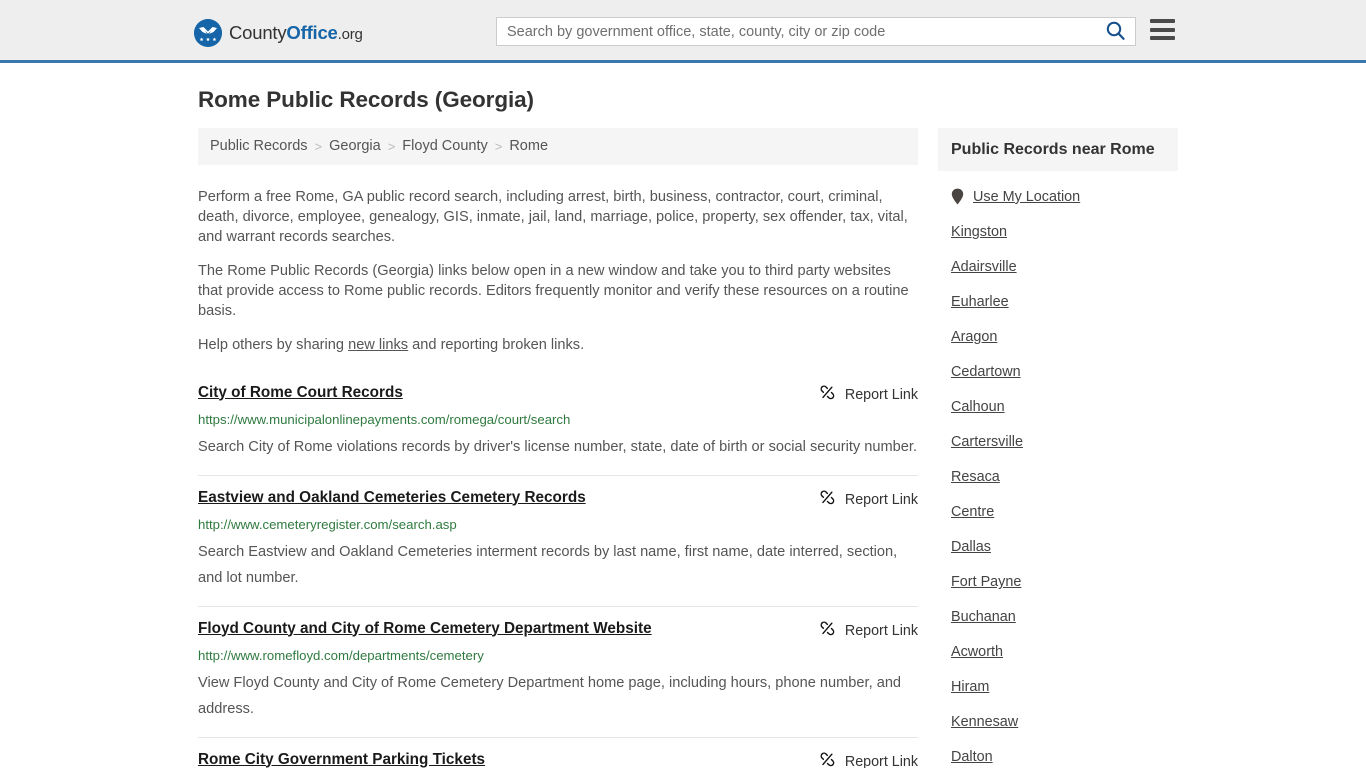 This screenshot has width=1366, height=768. What do you see at coordinates (971, 547) in the screenshot?
I see `sidebar-item-label: Dallas` at bounding box center [971, 547].